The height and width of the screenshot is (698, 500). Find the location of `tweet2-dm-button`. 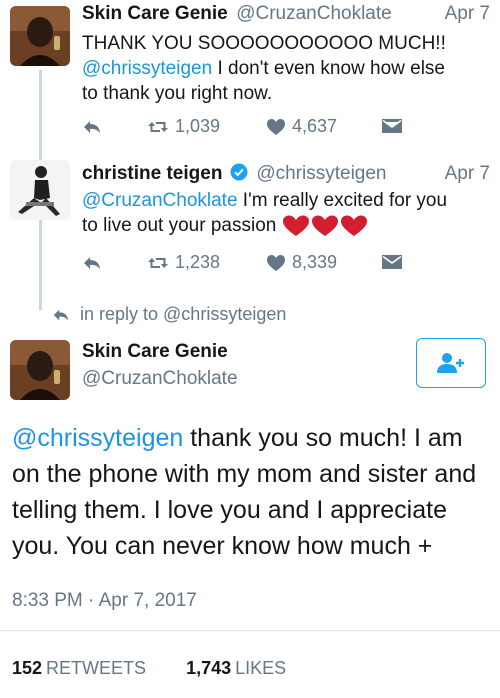

tweet2-dm-button is located at coordinates (392, 262).